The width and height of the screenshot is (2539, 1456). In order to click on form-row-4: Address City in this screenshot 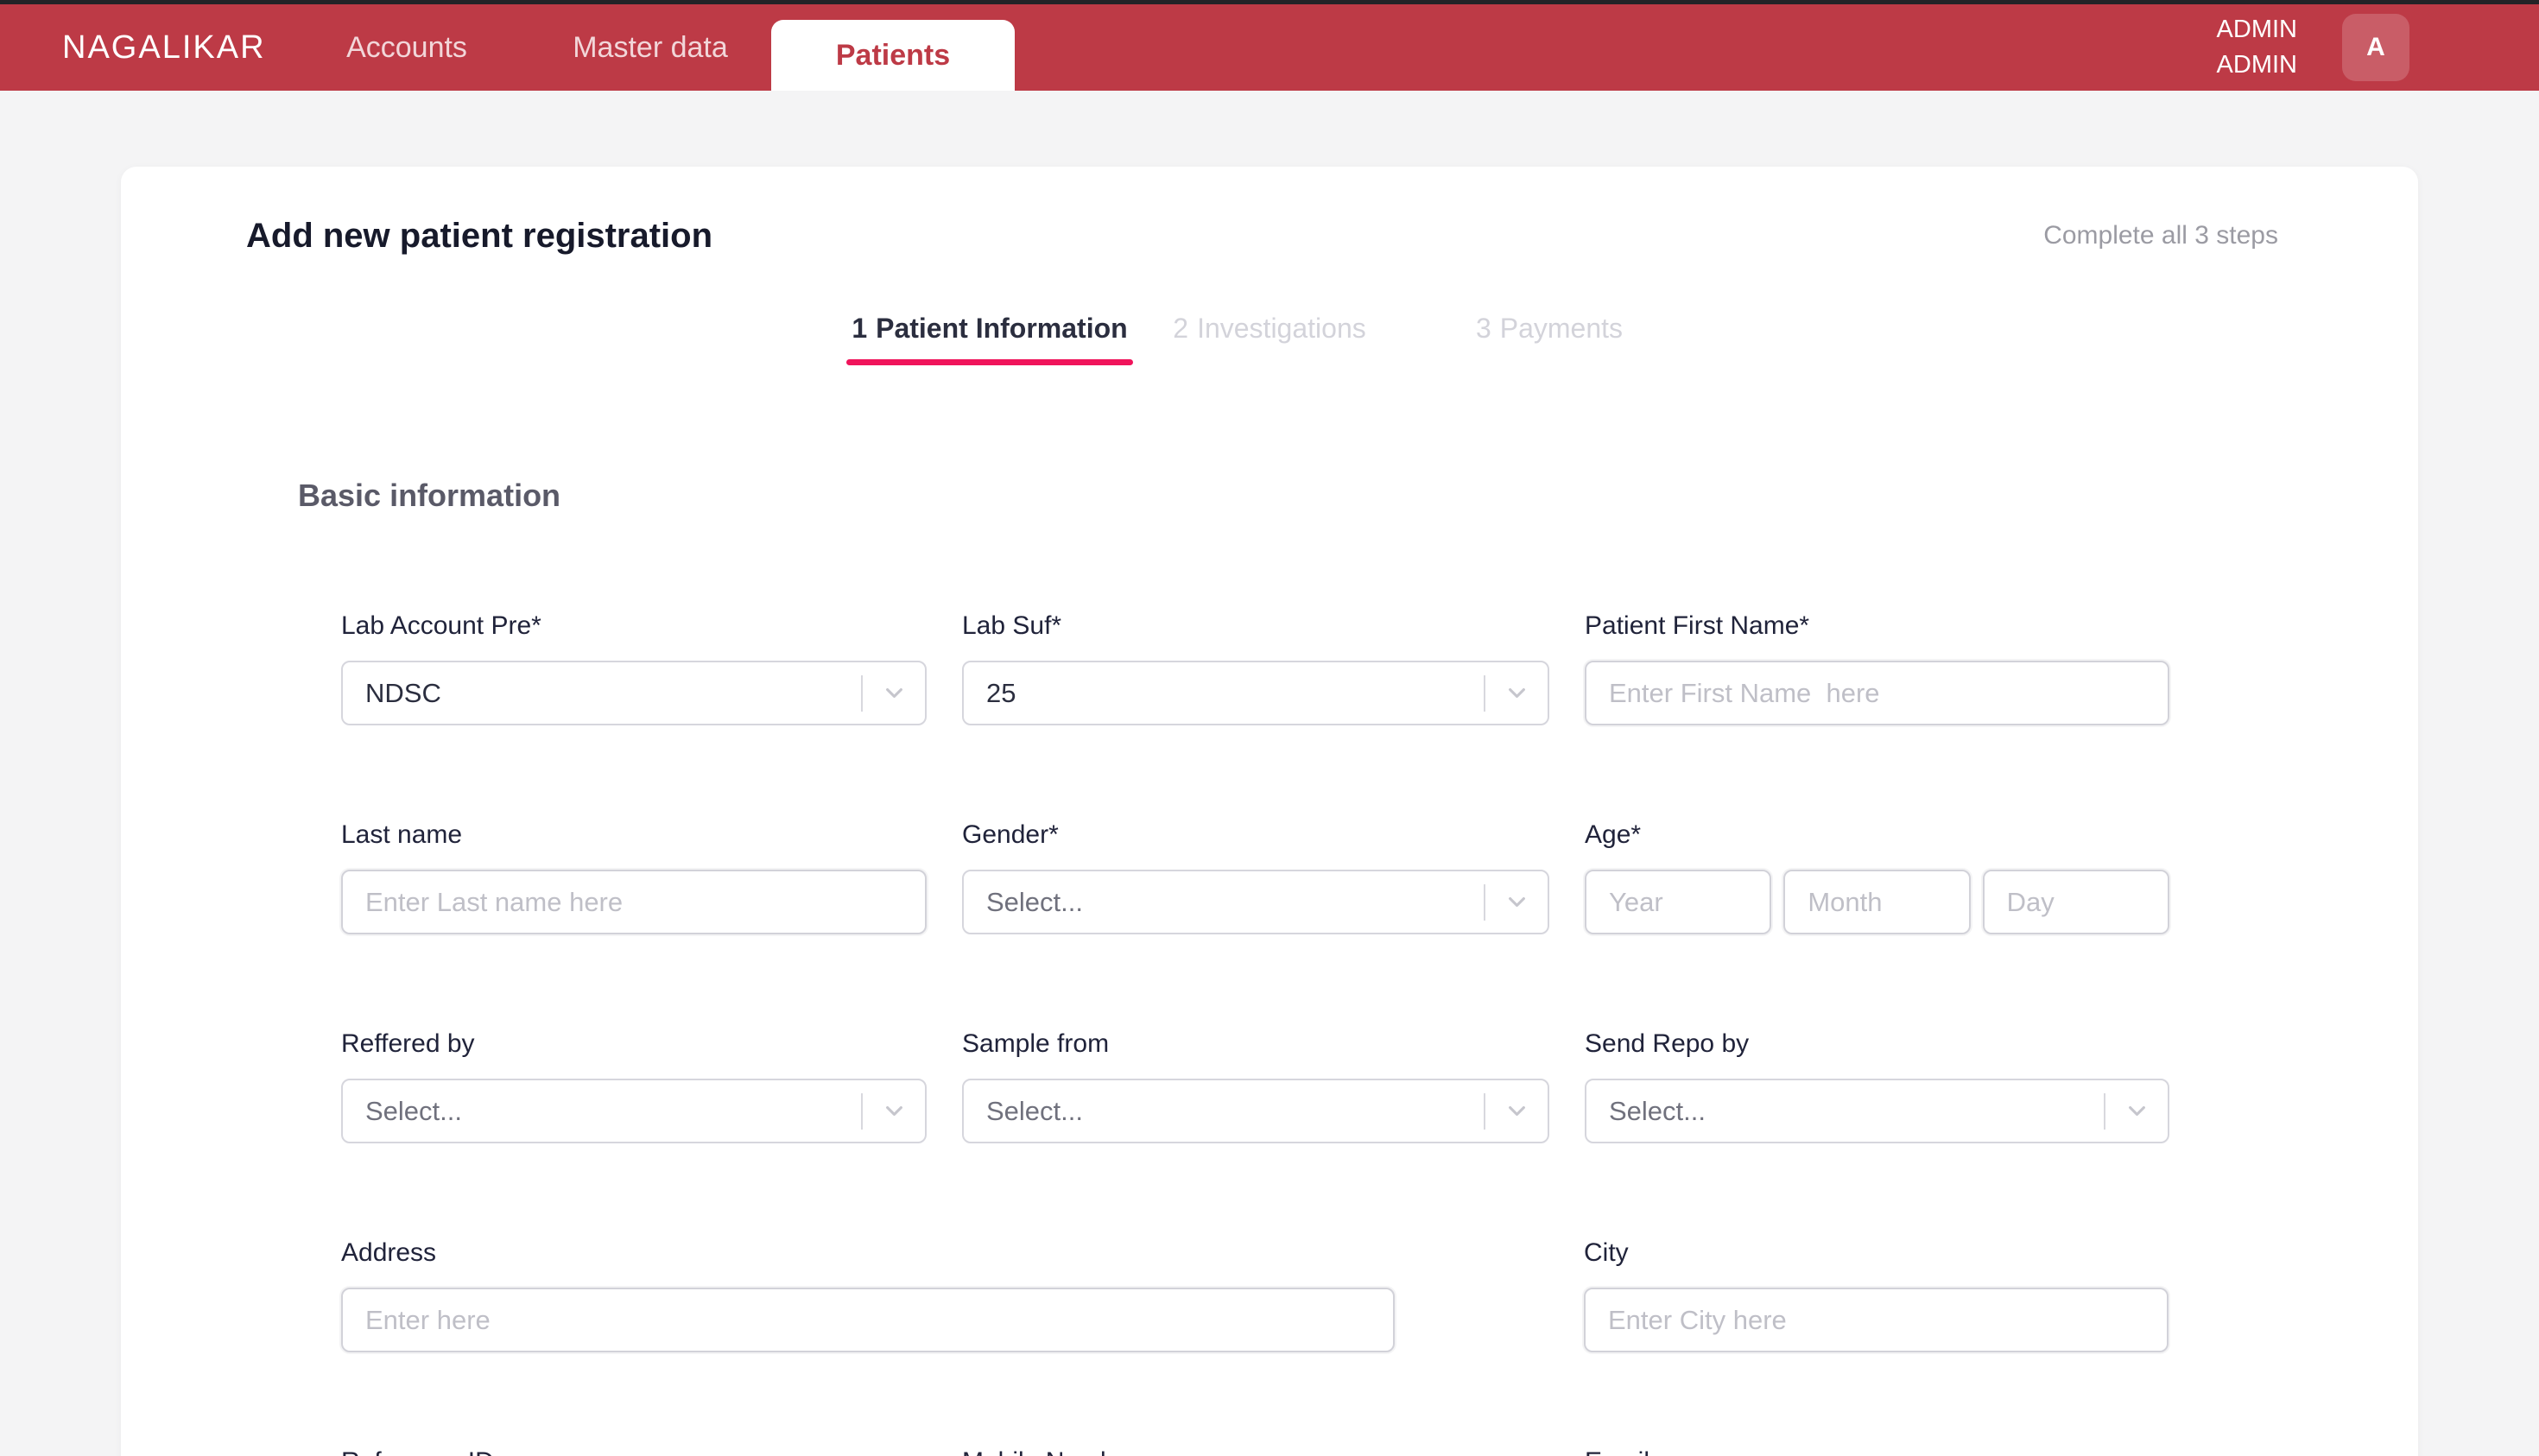, I will do `click(1255, 1293)`.